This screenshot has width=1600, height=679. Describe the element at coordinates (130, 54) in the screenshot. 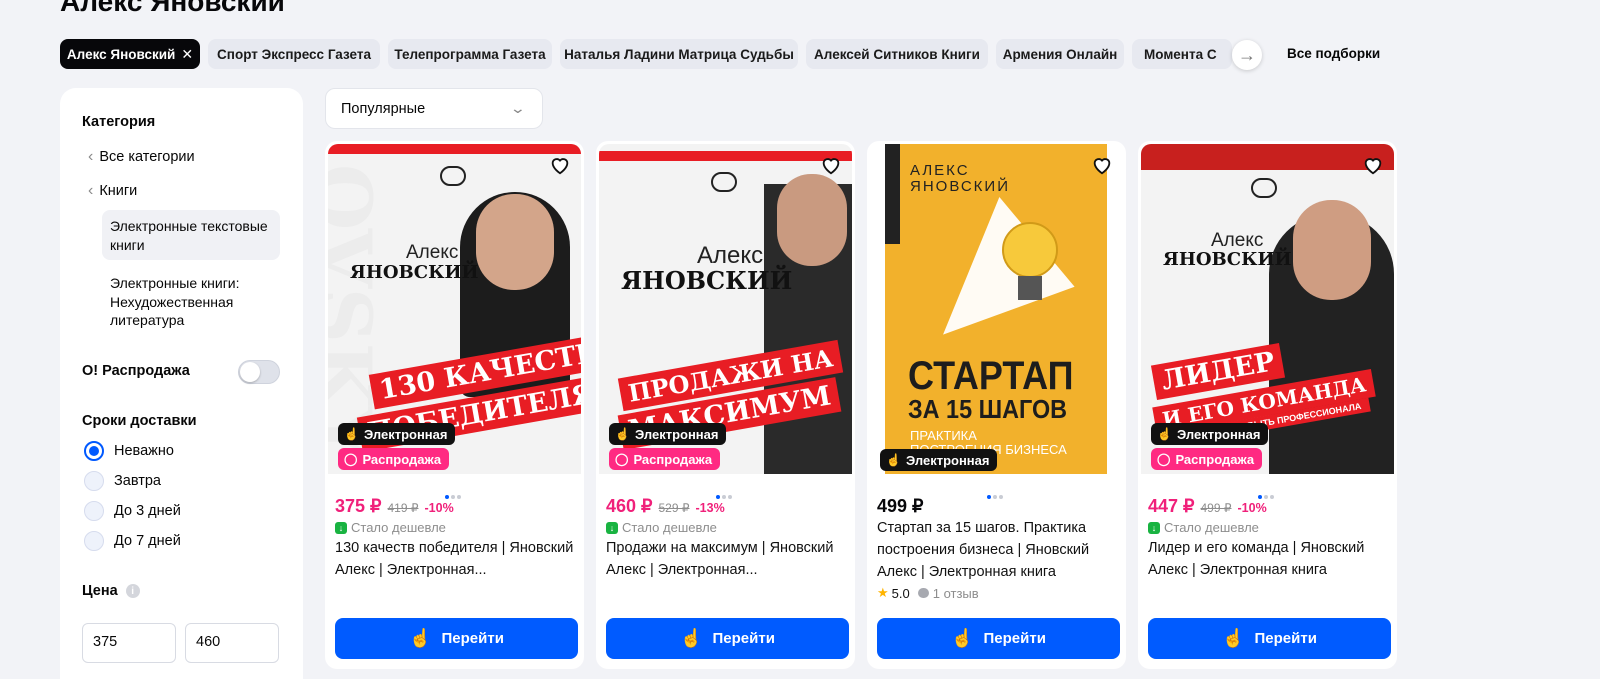

I see `chip-active: Алекс Яновский ✕` at that location.